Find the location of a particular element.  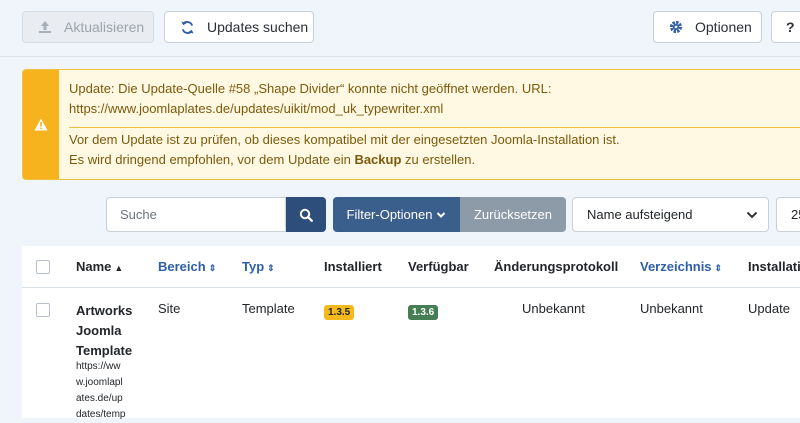

header-available-label: Verfügbar is located at coordinates (438, 266).